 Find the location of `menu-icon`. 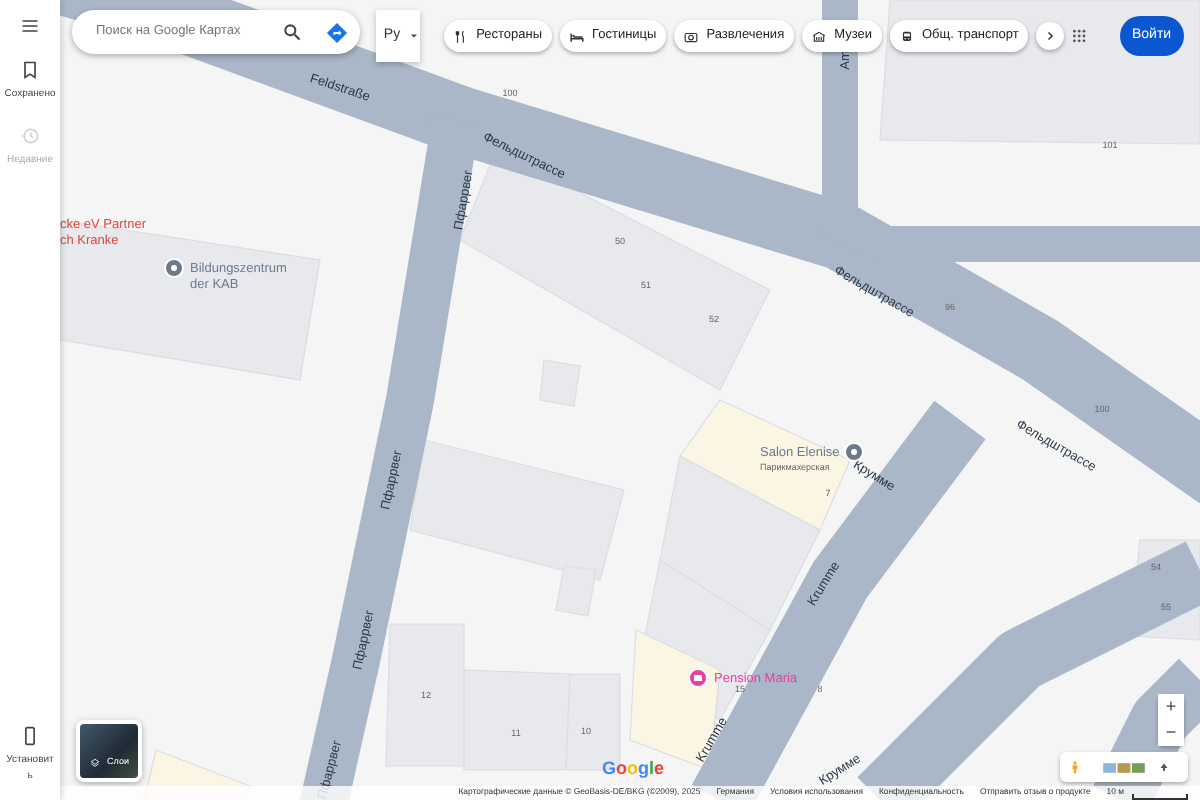

menu-icon is located at coordinates (30, 26).